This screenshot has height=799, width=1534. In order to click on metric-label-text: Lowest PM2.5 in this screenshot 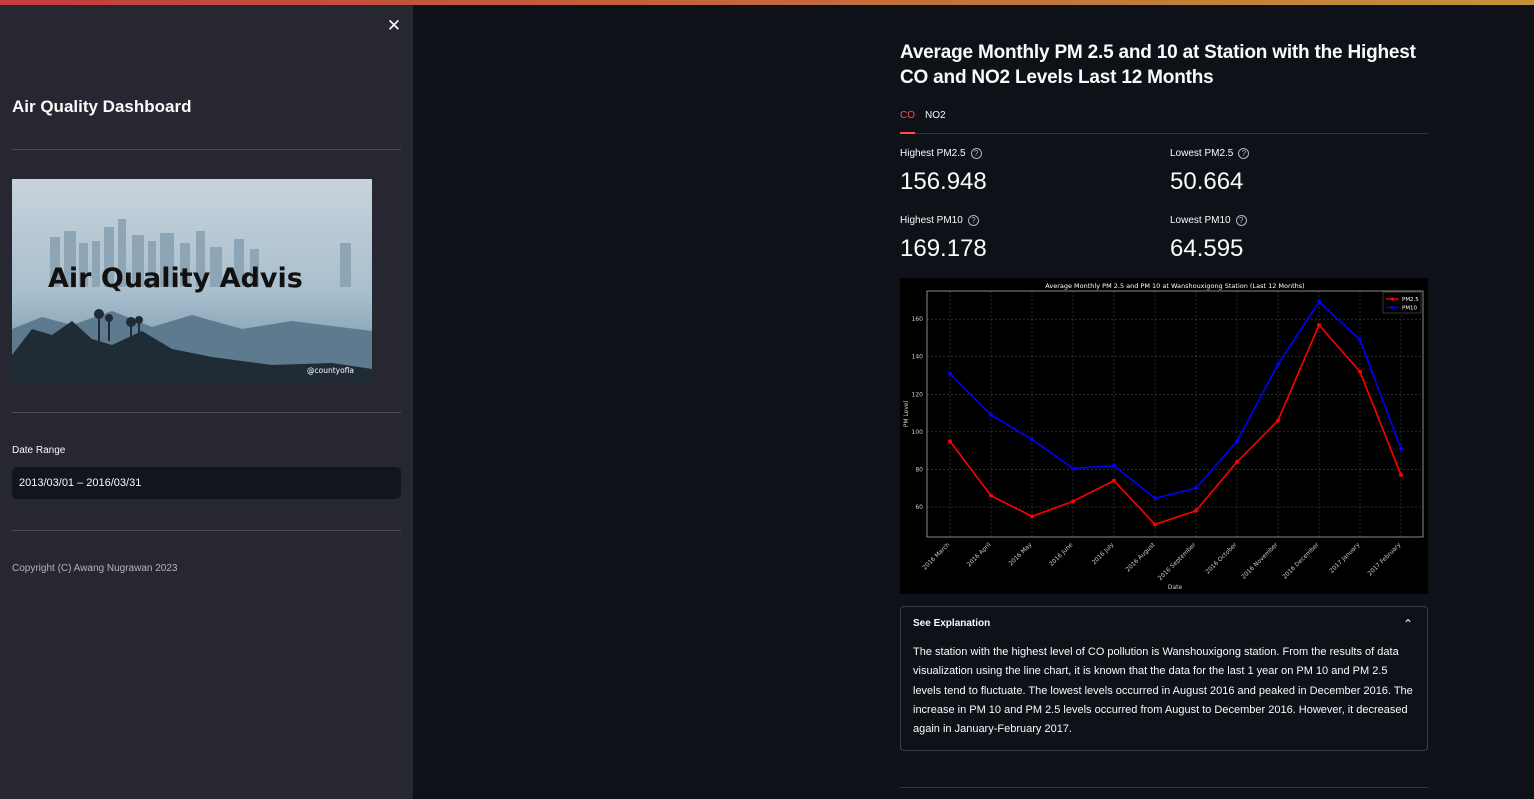, I will do `click(1202, 153)`.